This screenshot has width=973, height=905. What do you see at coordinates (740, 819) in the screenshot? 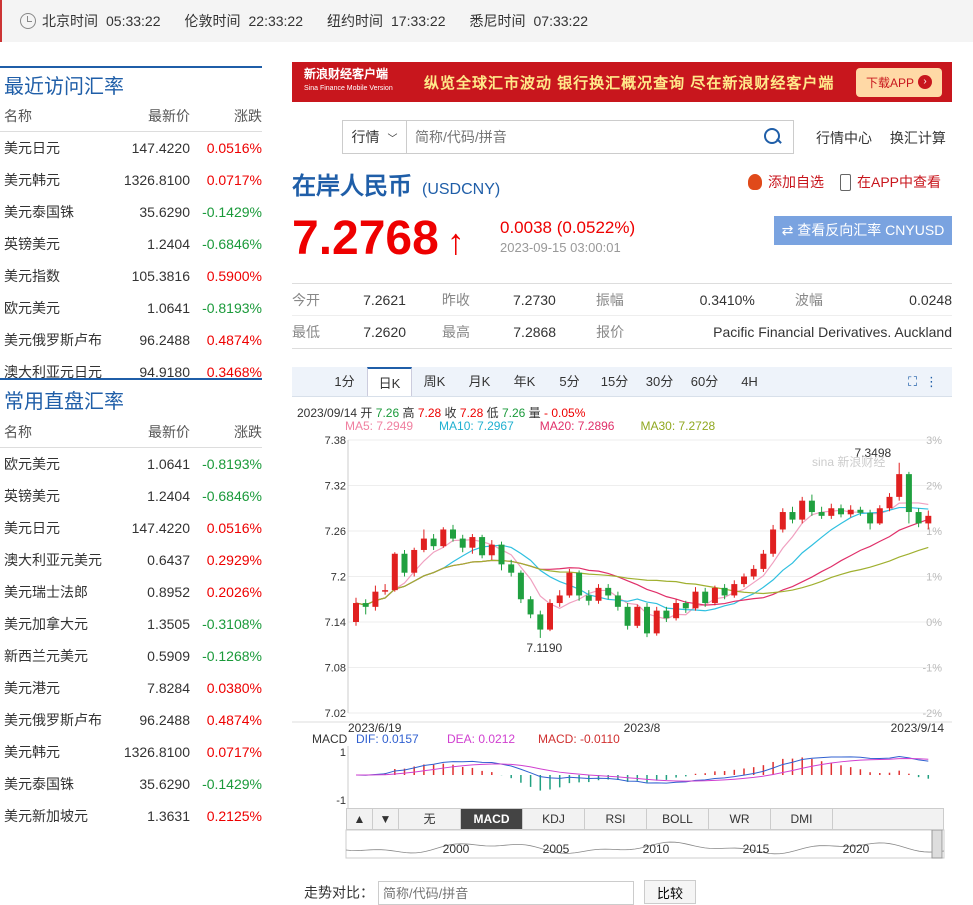
I see `indicator-wr: WR` at bounding box center [740, 819].